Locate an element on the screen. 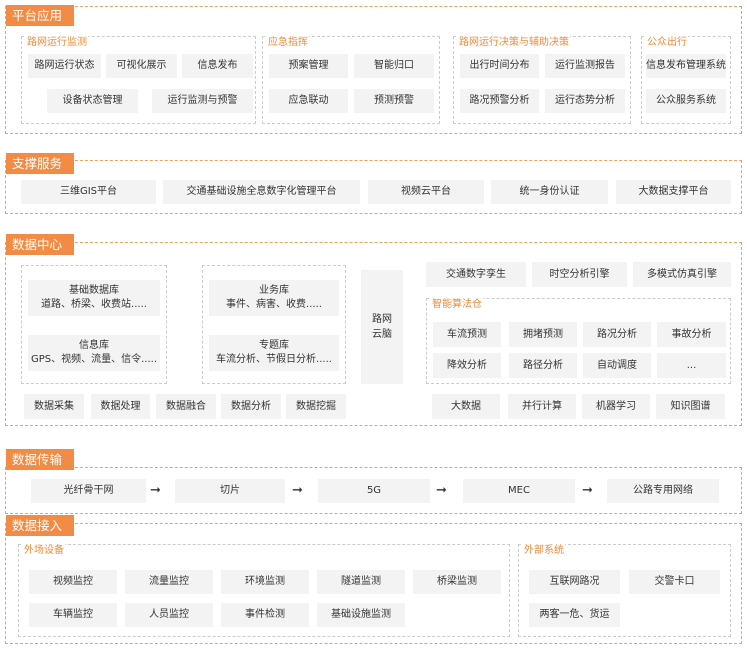 The height and width of the screenshot is (651, 747). process-item: 数据采集 is located at coordinates (54, 406).